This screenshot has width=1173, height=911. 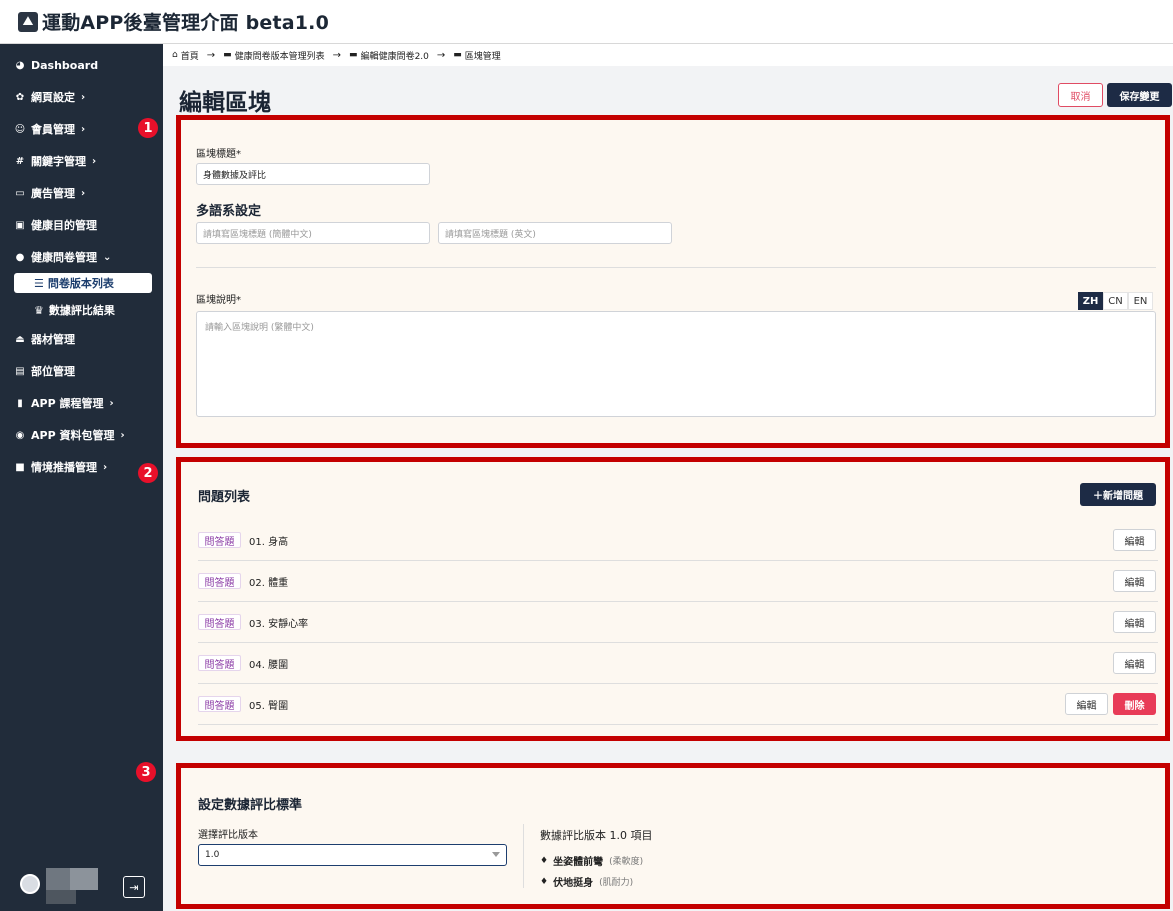 I want to click on book-icon: ▮, so click(x=20, y=403).